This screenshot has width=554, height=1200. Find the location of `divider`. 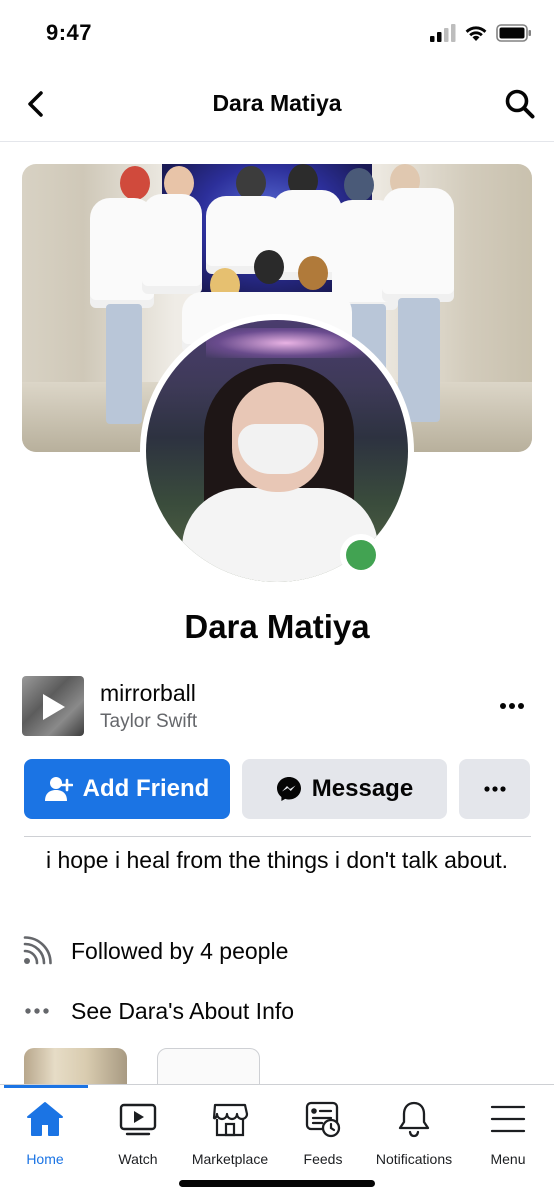

divider is located at coordinates (277, 836).